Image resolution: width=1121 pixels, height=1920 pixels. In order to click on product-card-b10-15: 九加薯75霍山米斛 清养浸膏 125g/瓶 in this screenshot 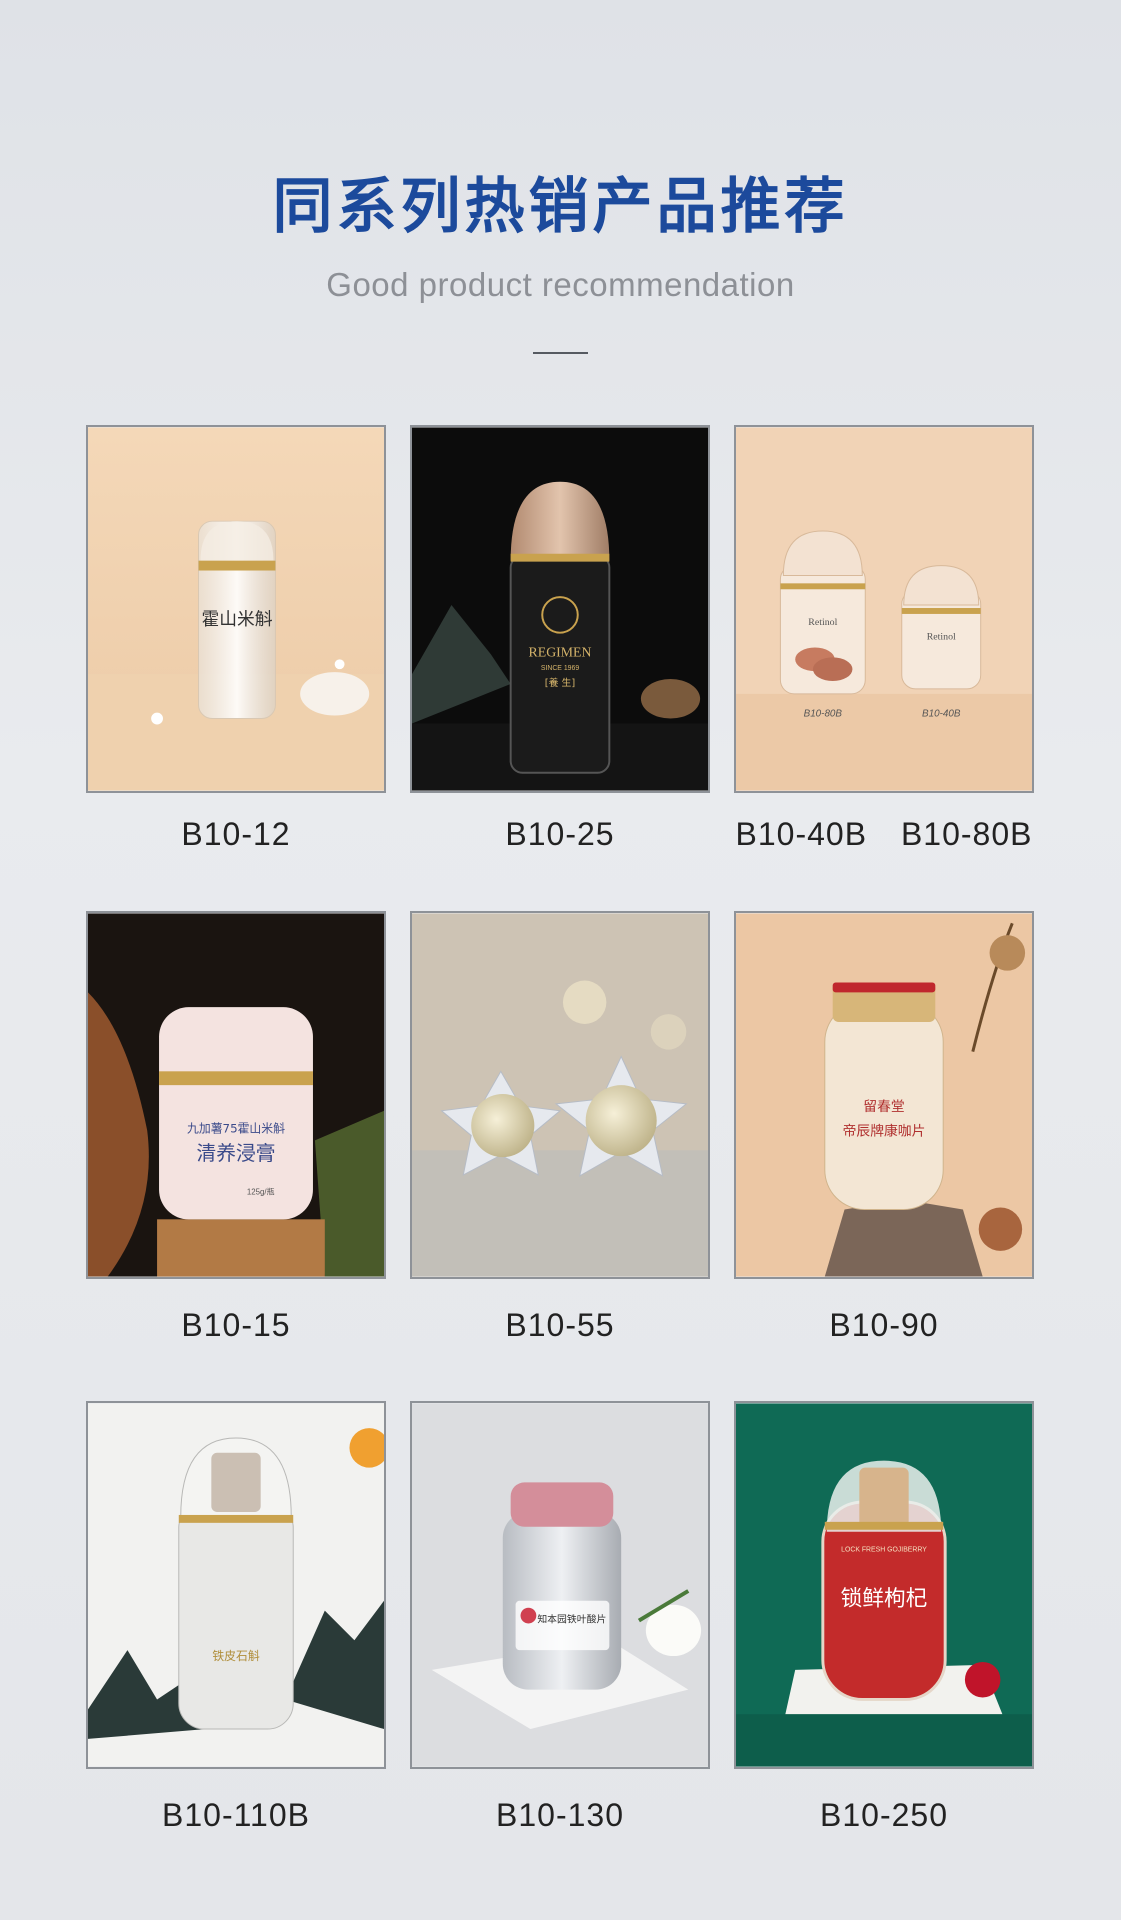, I will do `click(236, 1095)`.